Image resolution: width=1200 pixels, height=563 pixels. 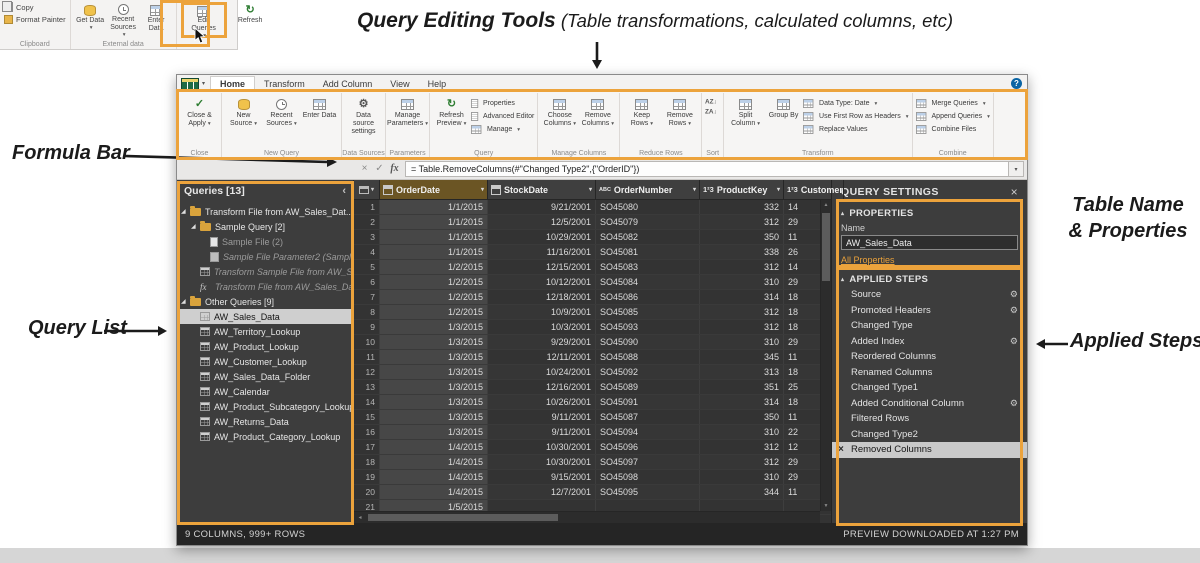 I want to click on applied-step-changed-type1: Changed Type1, so click(x=929, y=388).